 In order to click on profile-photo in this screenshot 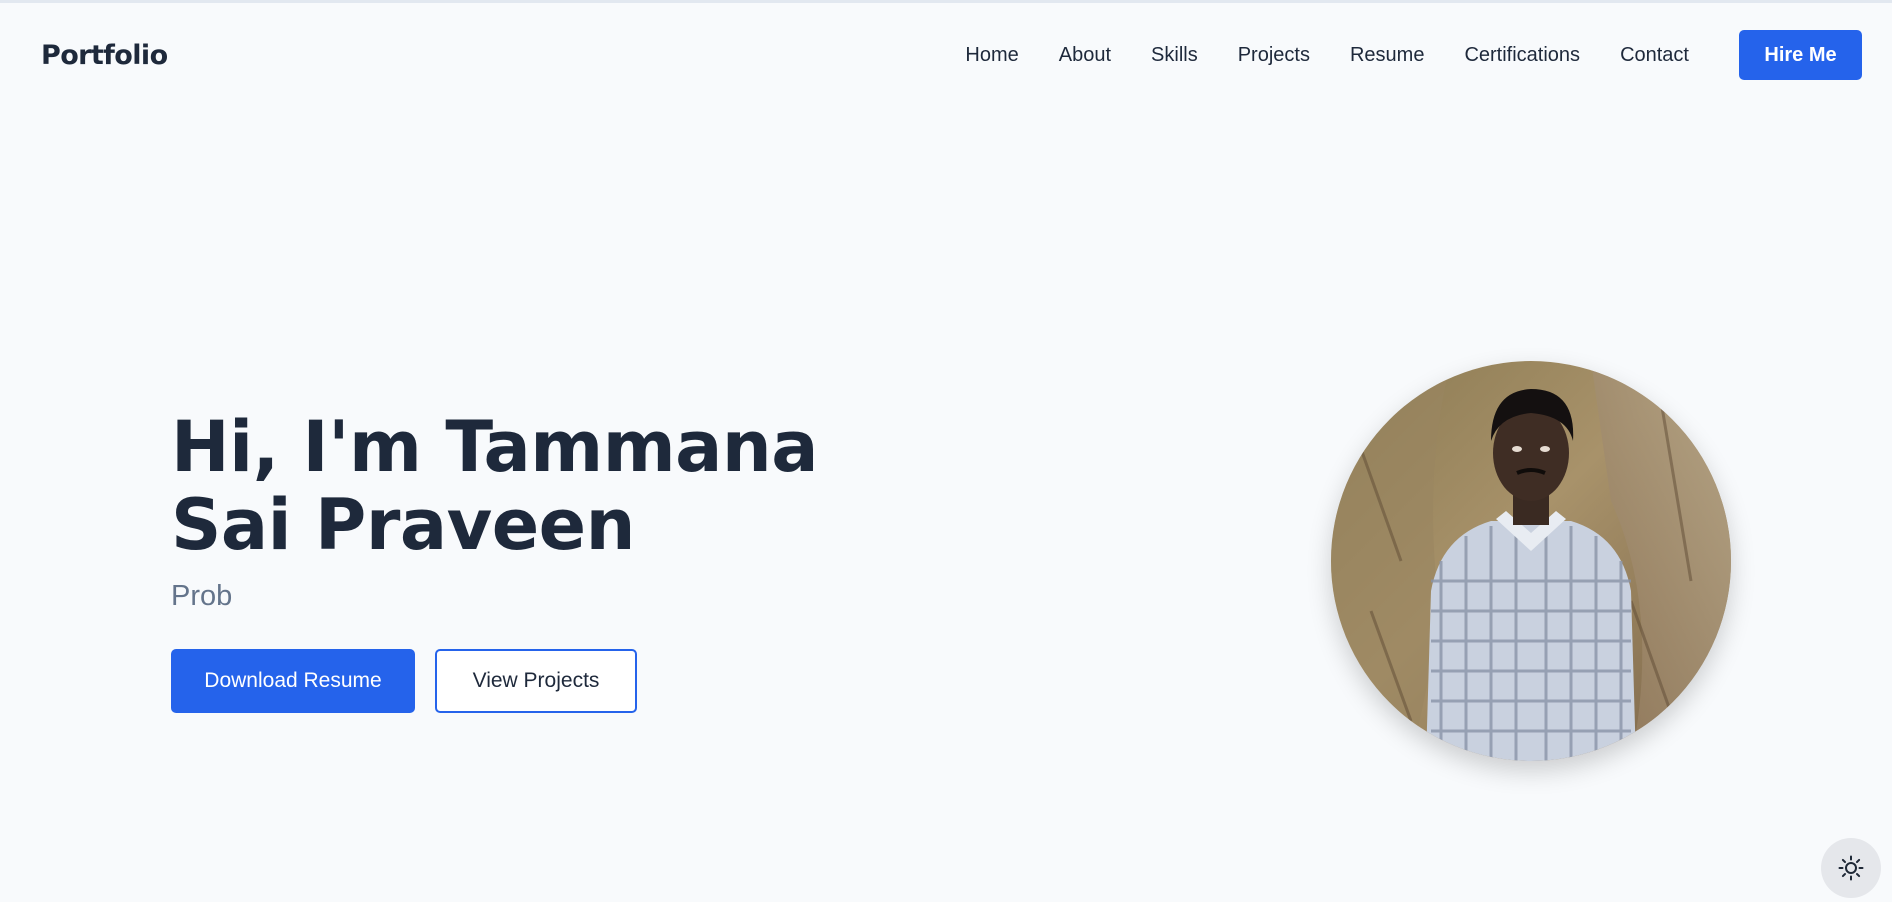, I will do `click(1531, 561)`.